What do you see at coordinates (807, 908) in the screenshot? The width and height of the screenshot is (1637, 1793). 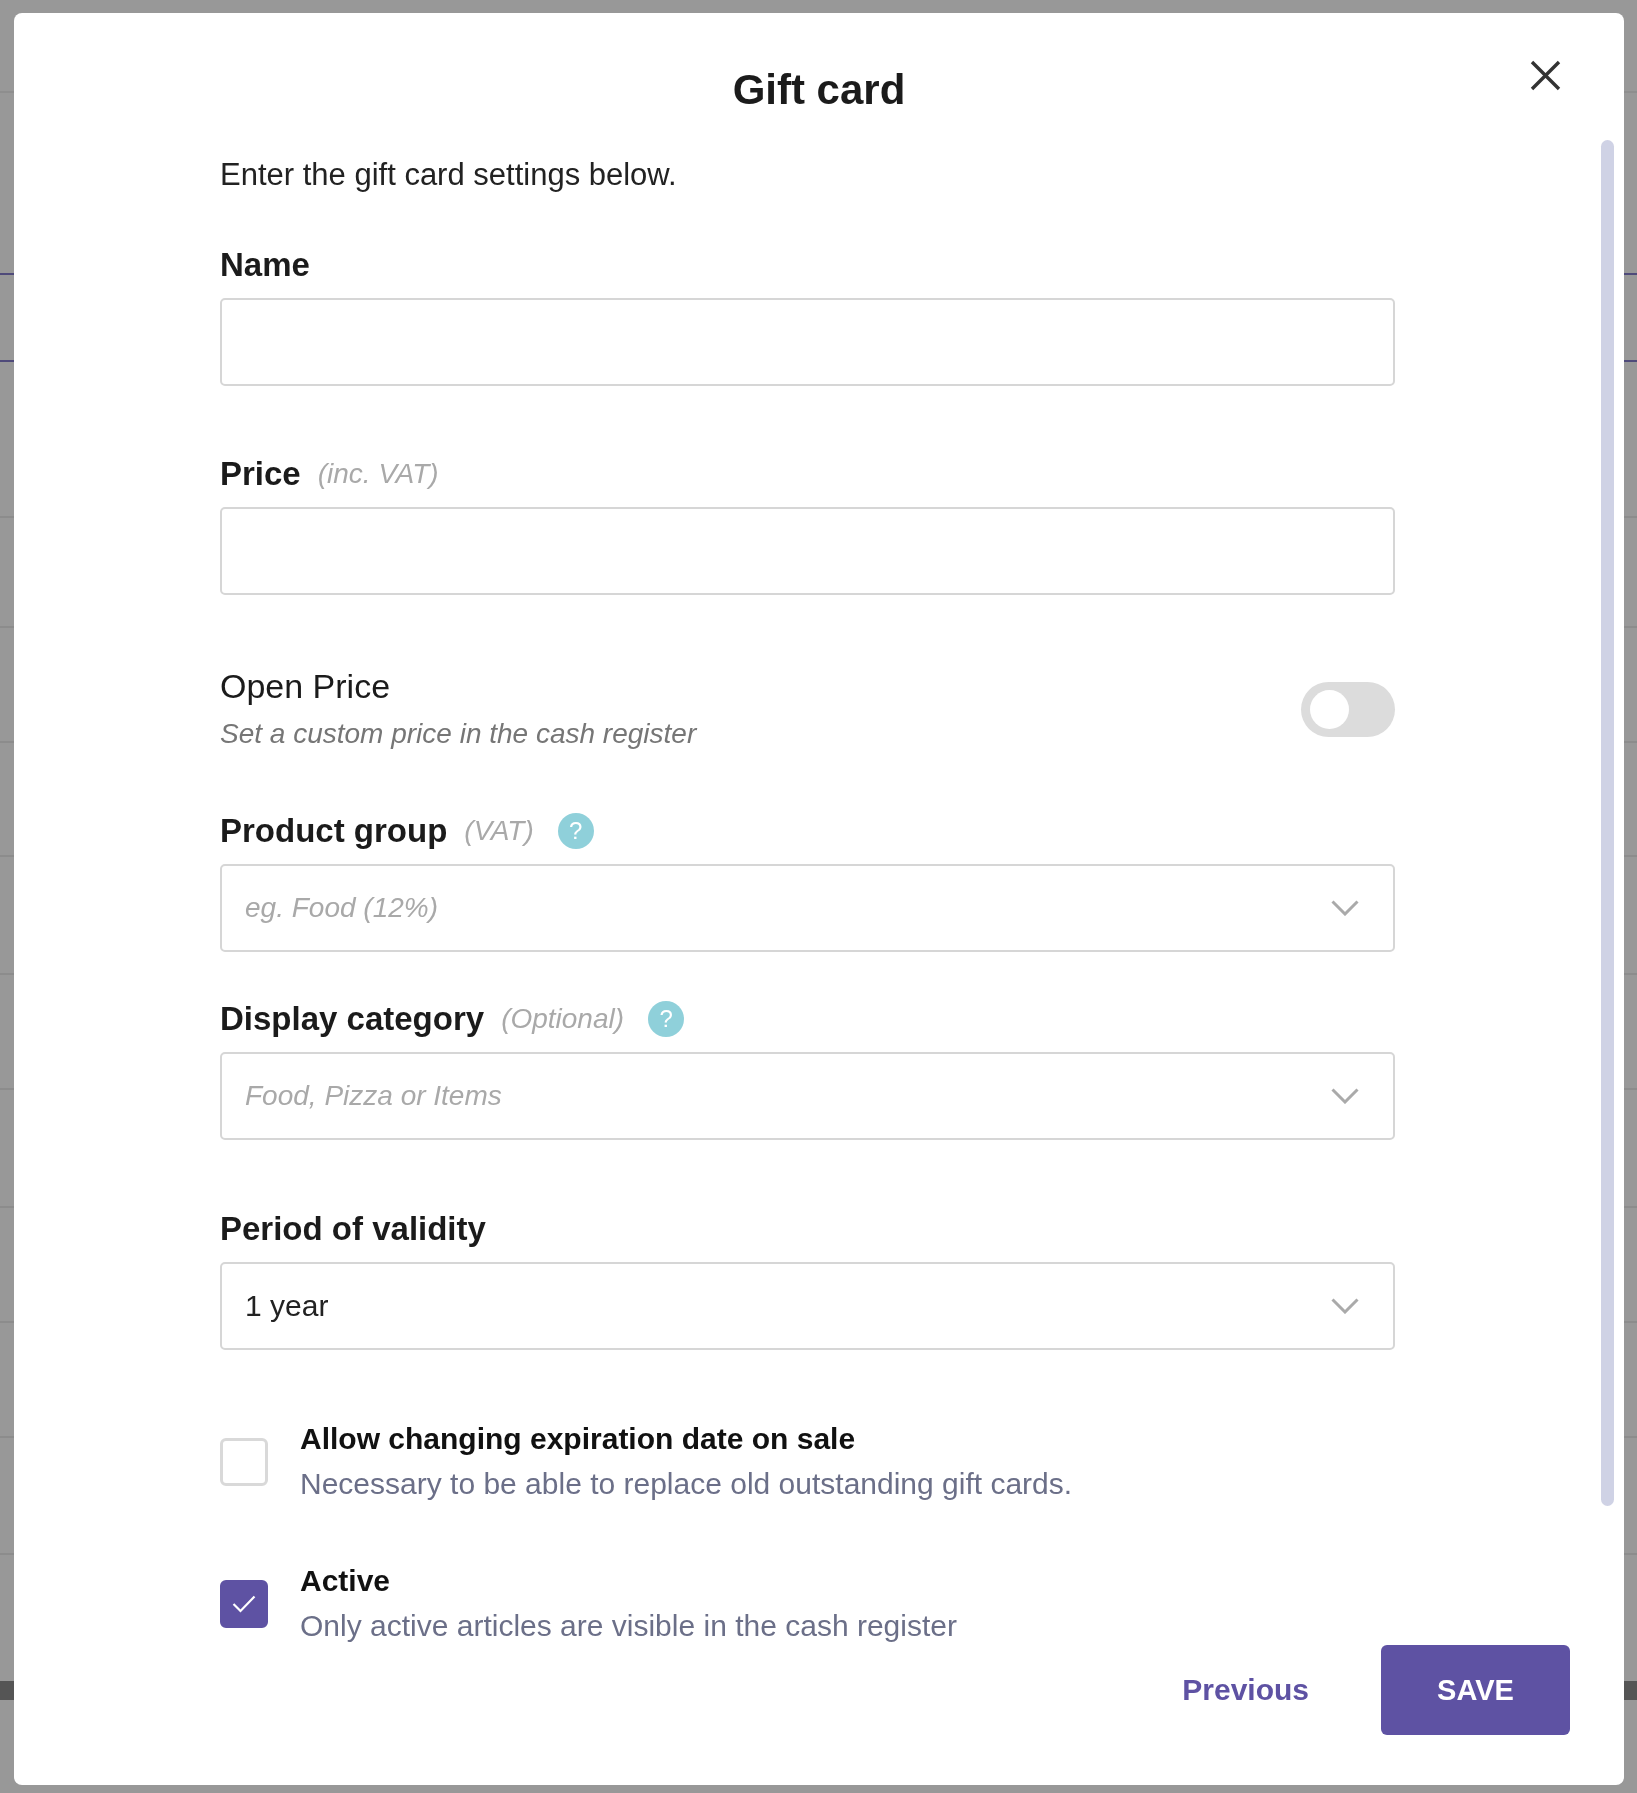 I see `dropdown-field: eg. Food (12%)` at bounding box center [807, 908].